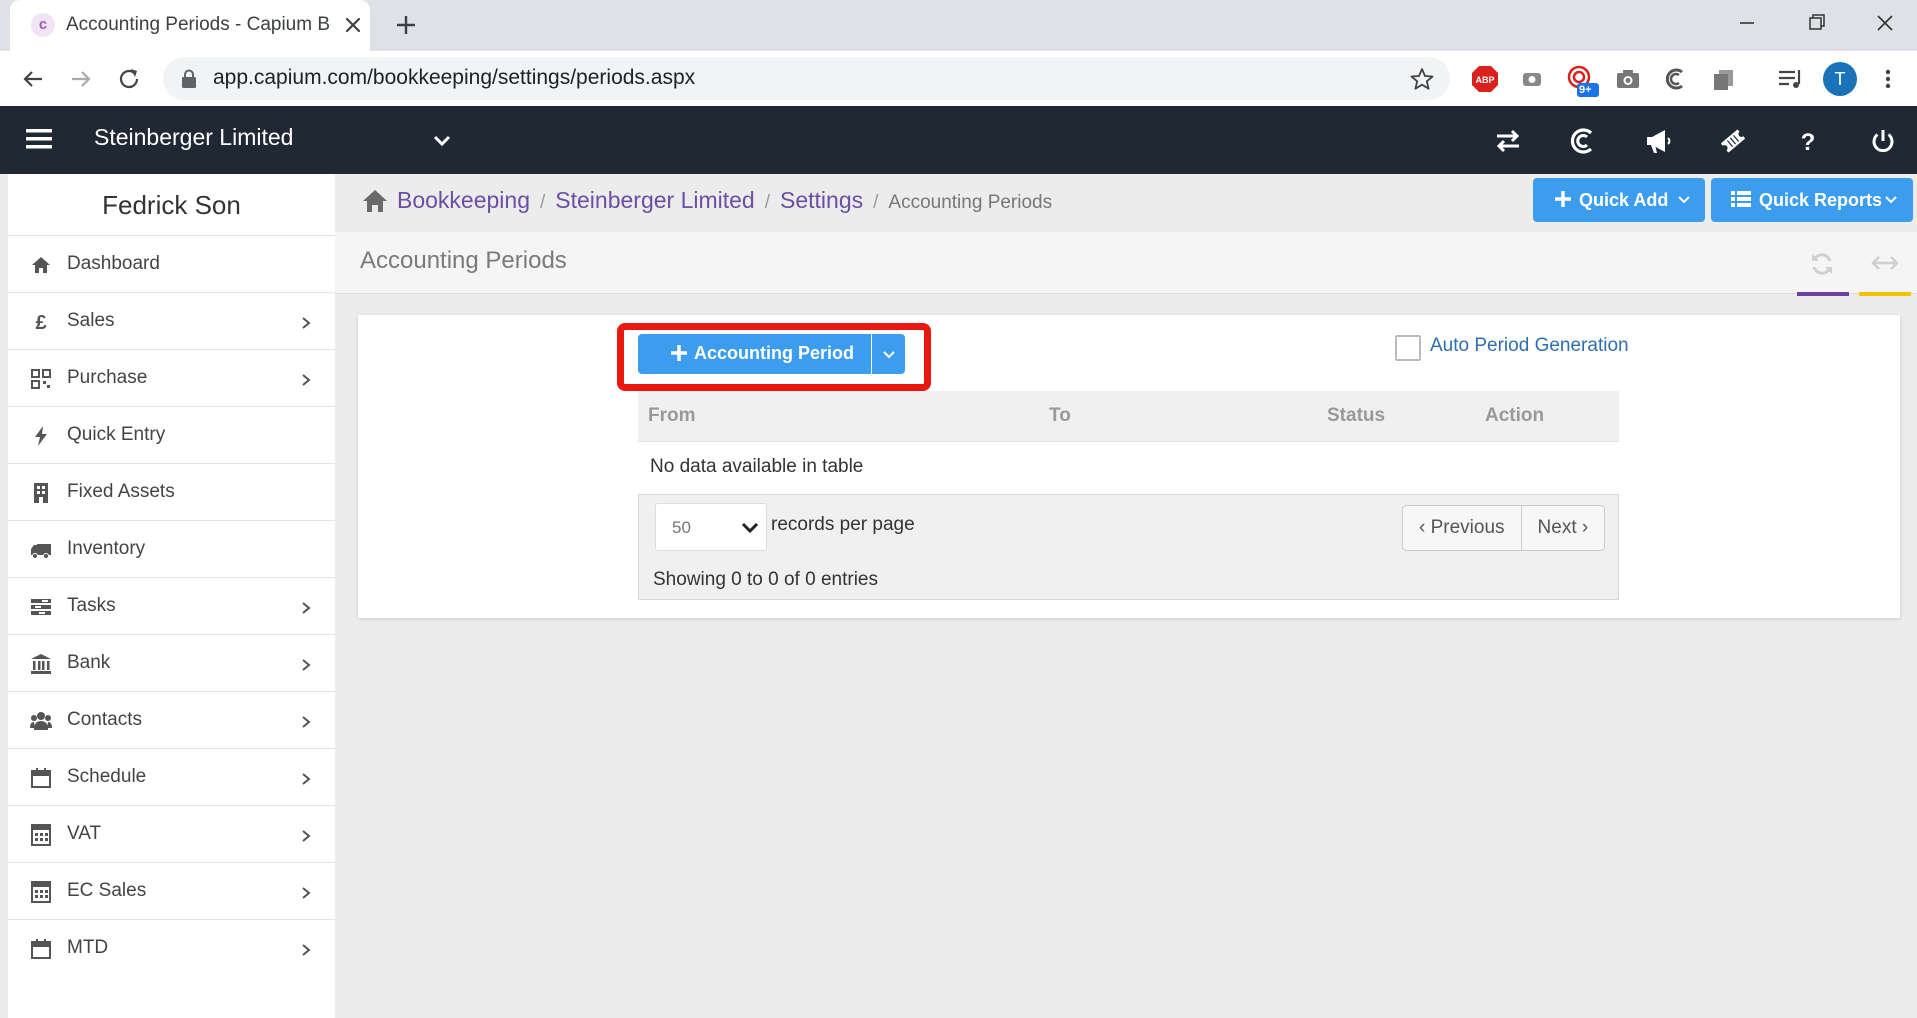 The image size is (1917, 1018). I want to click on auto-period-generation-label: Auto Period Generation, so click(1529, 346).